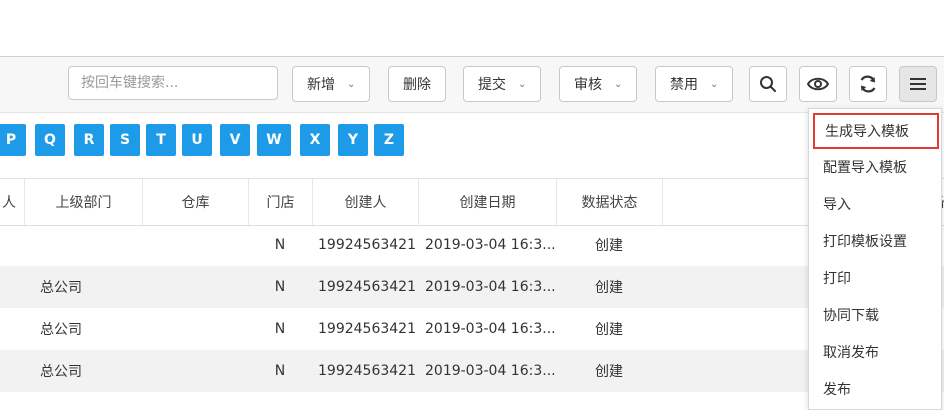  I want to click on add-button: 新增 ⌄, so click(331, 84).